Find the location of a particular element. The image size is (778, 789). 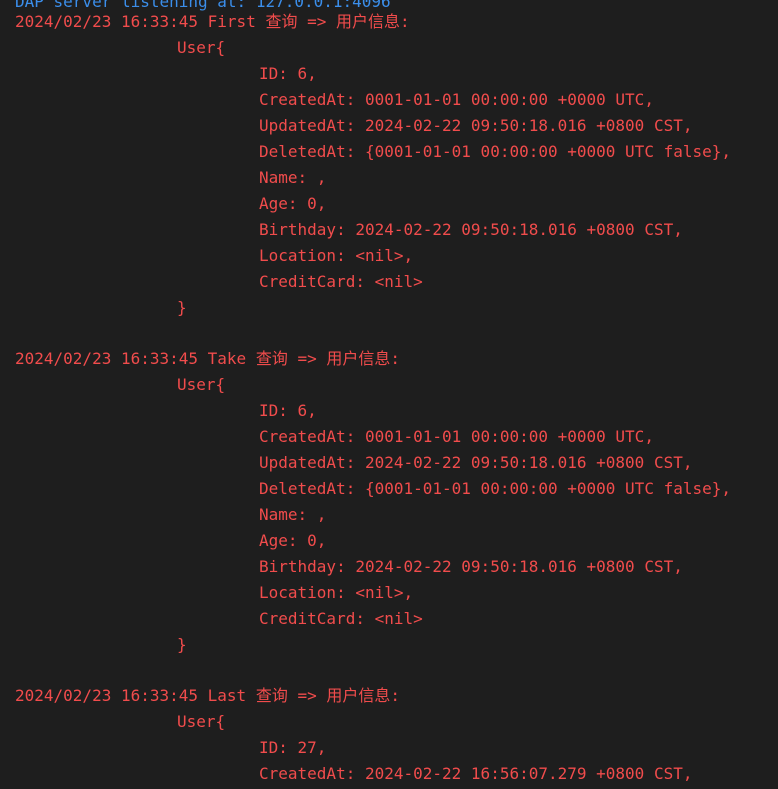

log-heading-last: 2024/02/23 16:33:45 Last 查询 => 用户信息: is located at coordinates (207, 695).